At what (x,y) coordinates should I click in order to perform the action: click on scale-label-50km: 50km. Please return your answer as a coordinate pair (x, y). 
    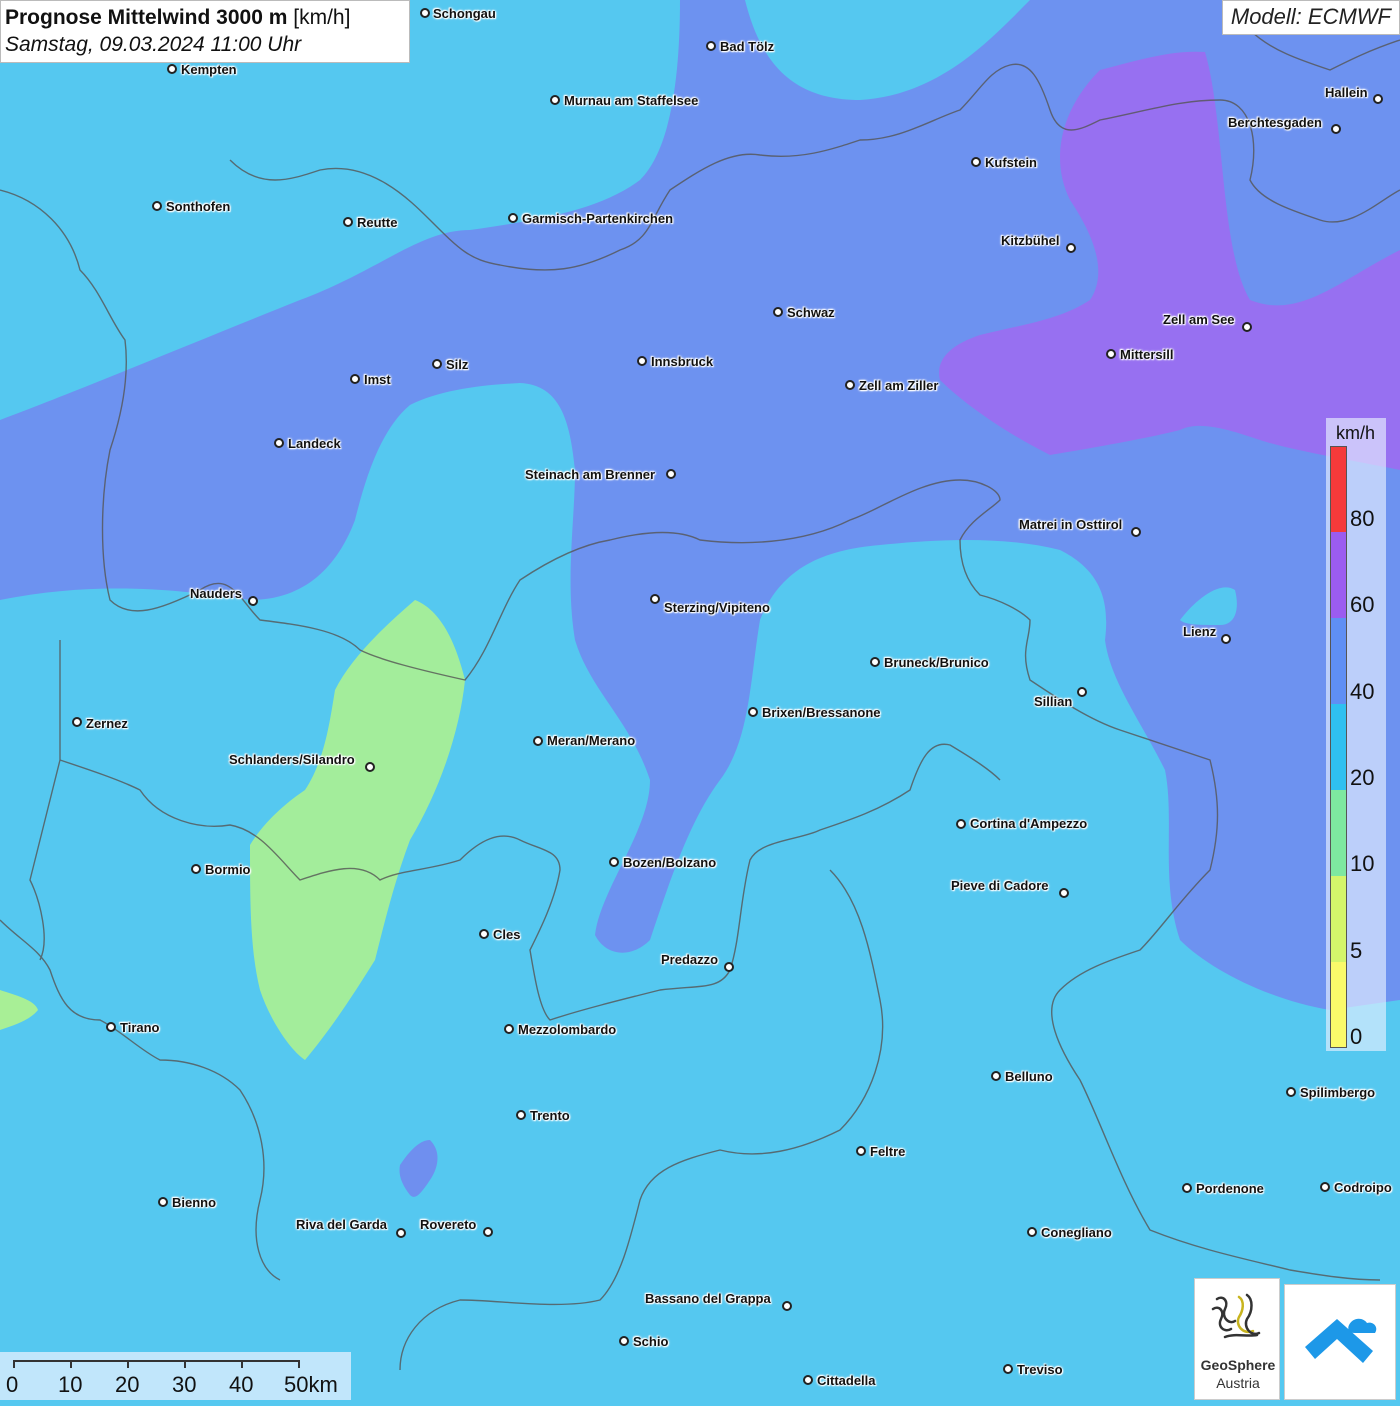
    Looking at the image, I should click on (311, 1384).